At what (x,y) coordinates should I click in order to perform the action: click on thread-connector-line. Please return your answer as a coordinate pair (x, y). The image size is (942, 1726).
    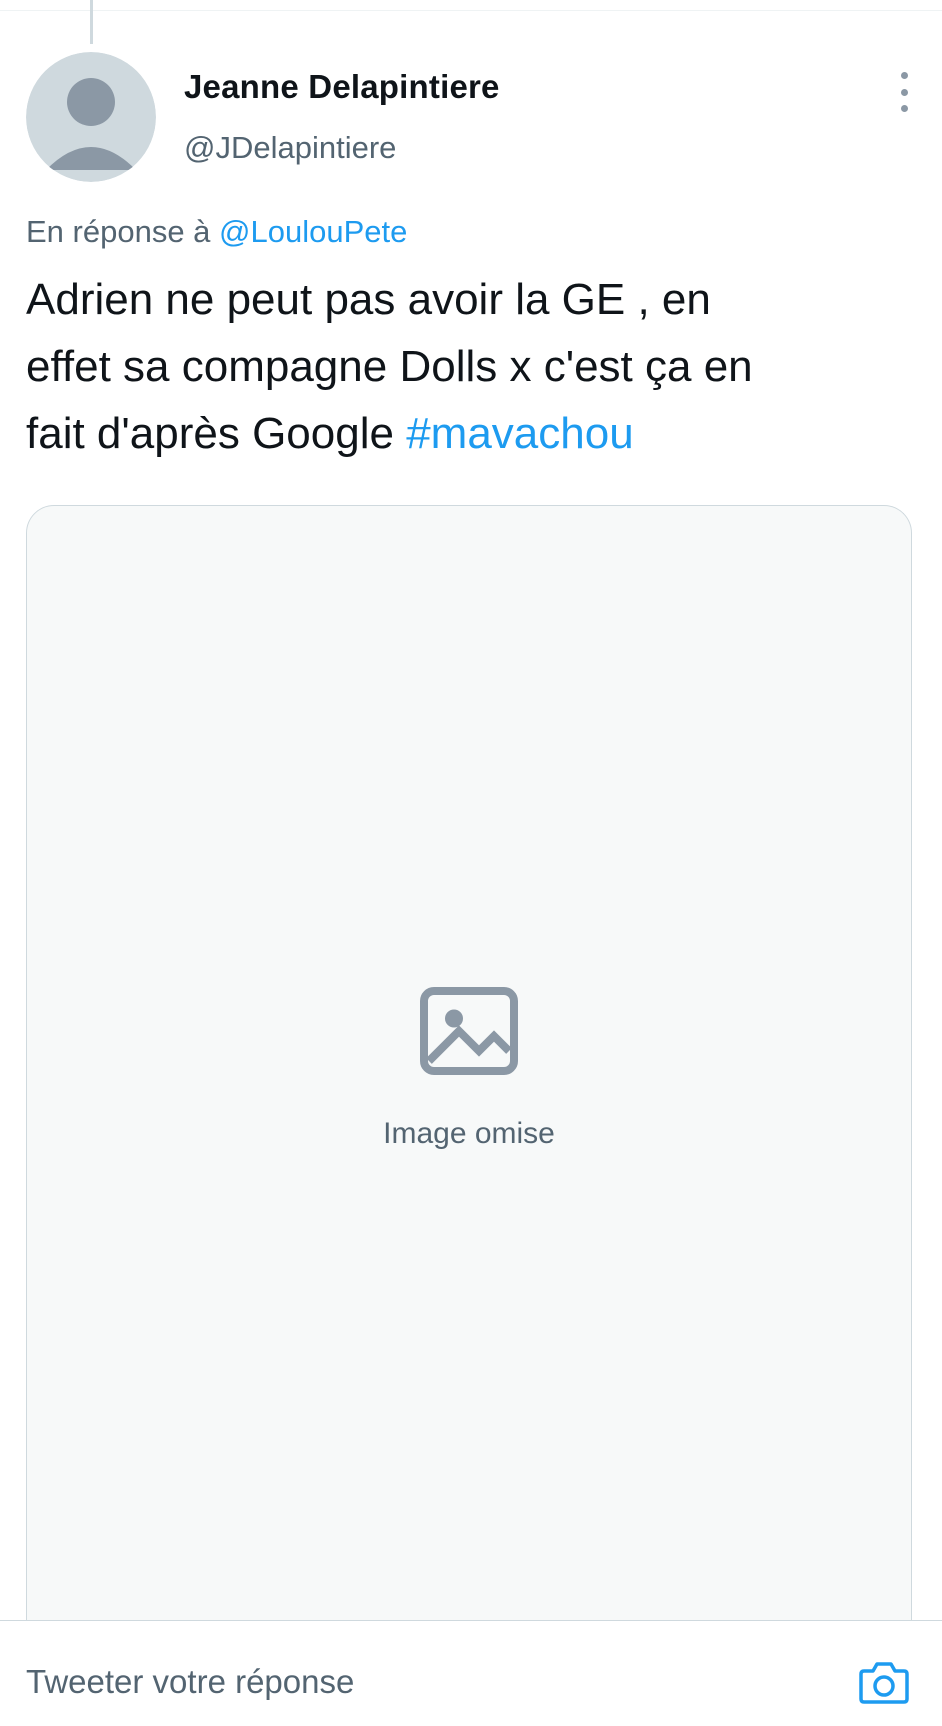
    Looking at the image, I should click on (91, 22).